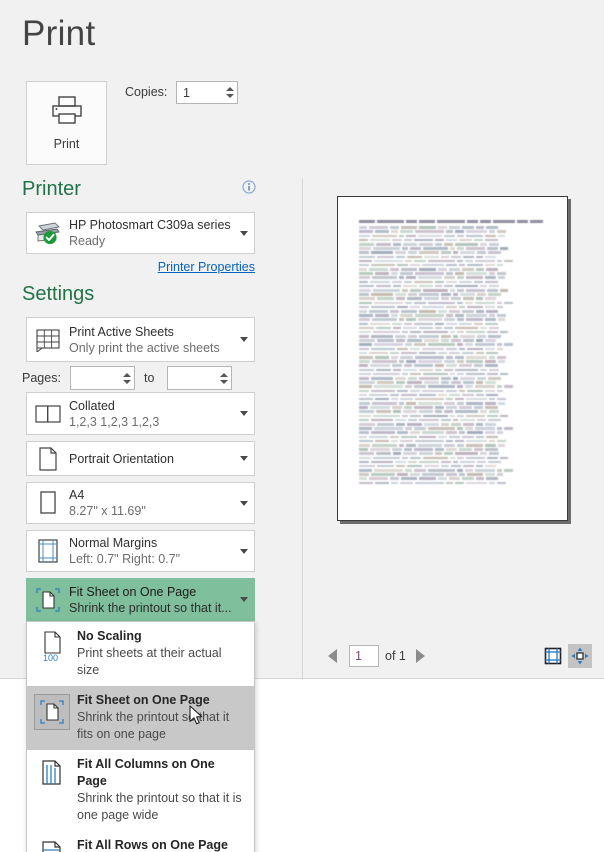 This screenshot has height=852, width=604. Describe the element at coordinates (223, 378) in the screenshot. I see `pages-to-stepper` at that location.